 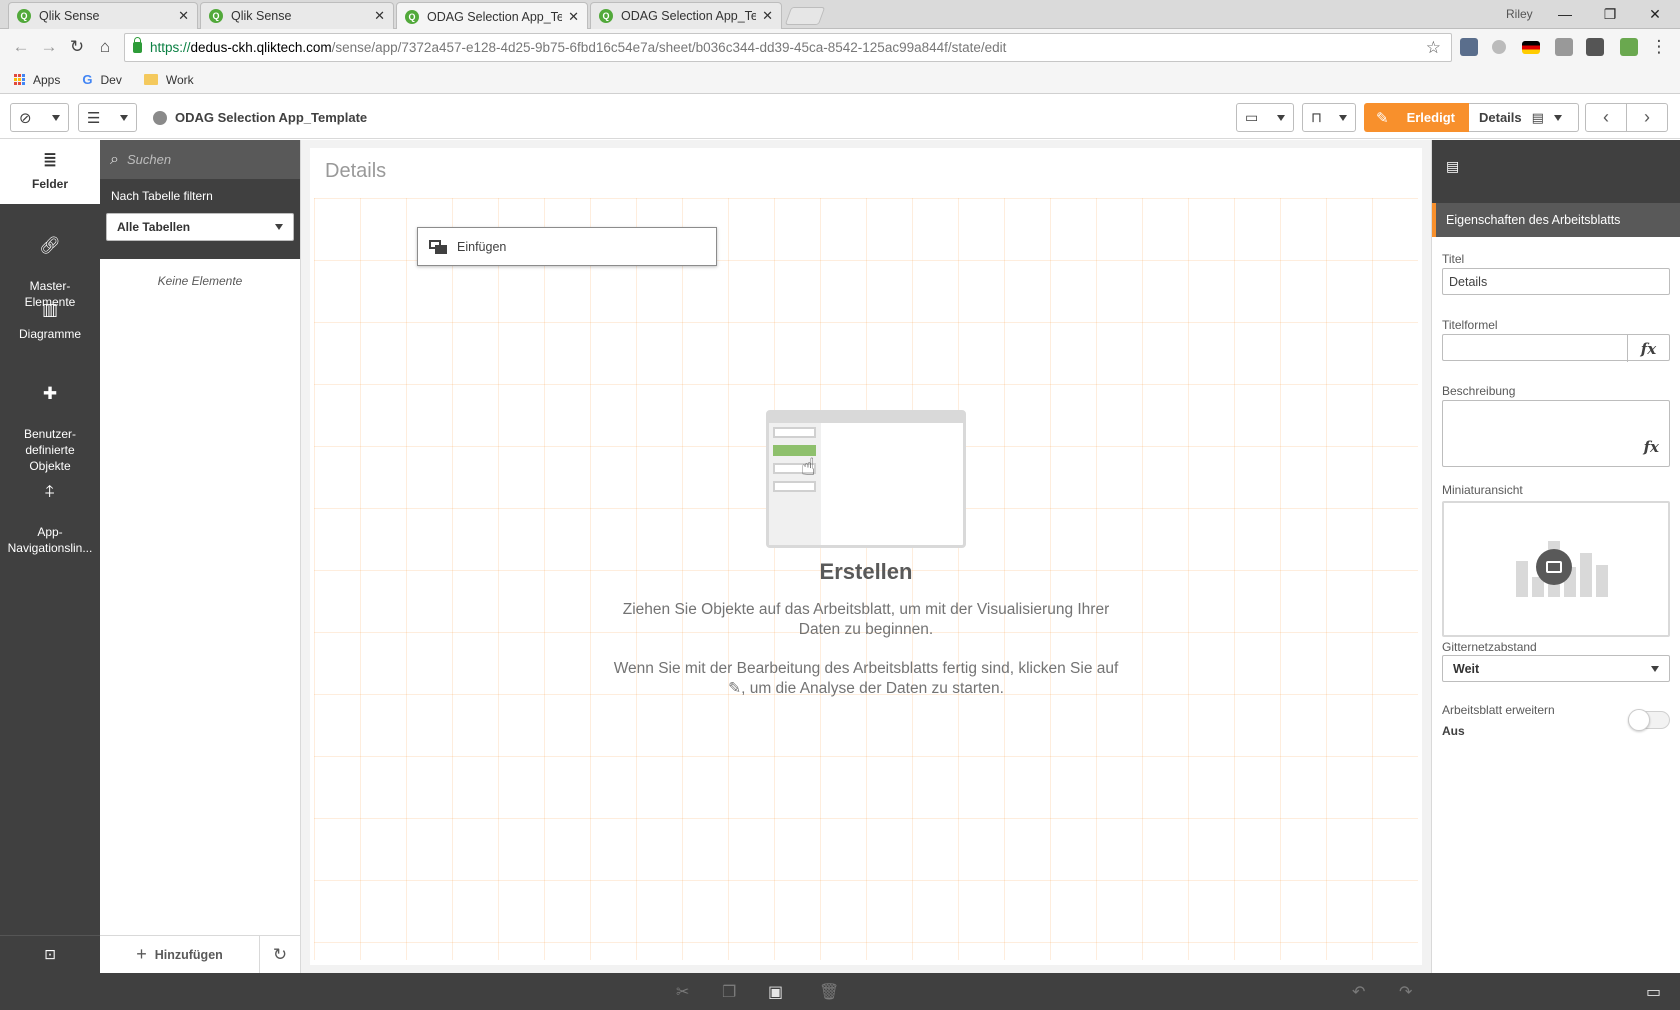 What do you see at coordinates (1482, 490) in the screenshot?
I see `thumbnail-label: Miniaturansicht` at bounding box center [1482, 490].